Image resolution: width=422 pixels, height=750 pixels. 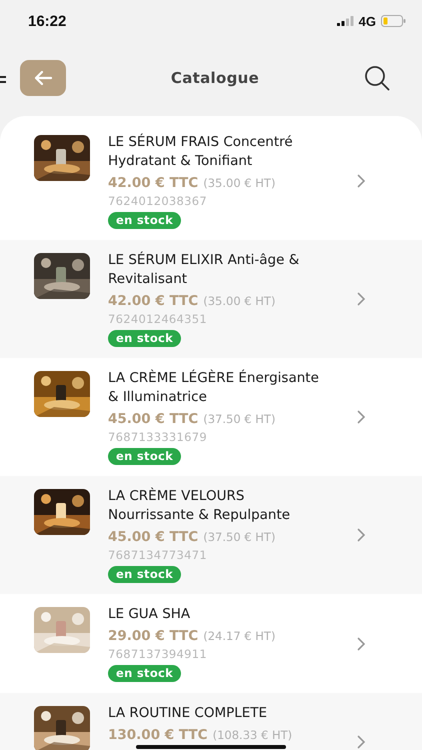 I want to click on product-barcode: 7687133331679, so click(x=158, y=437).